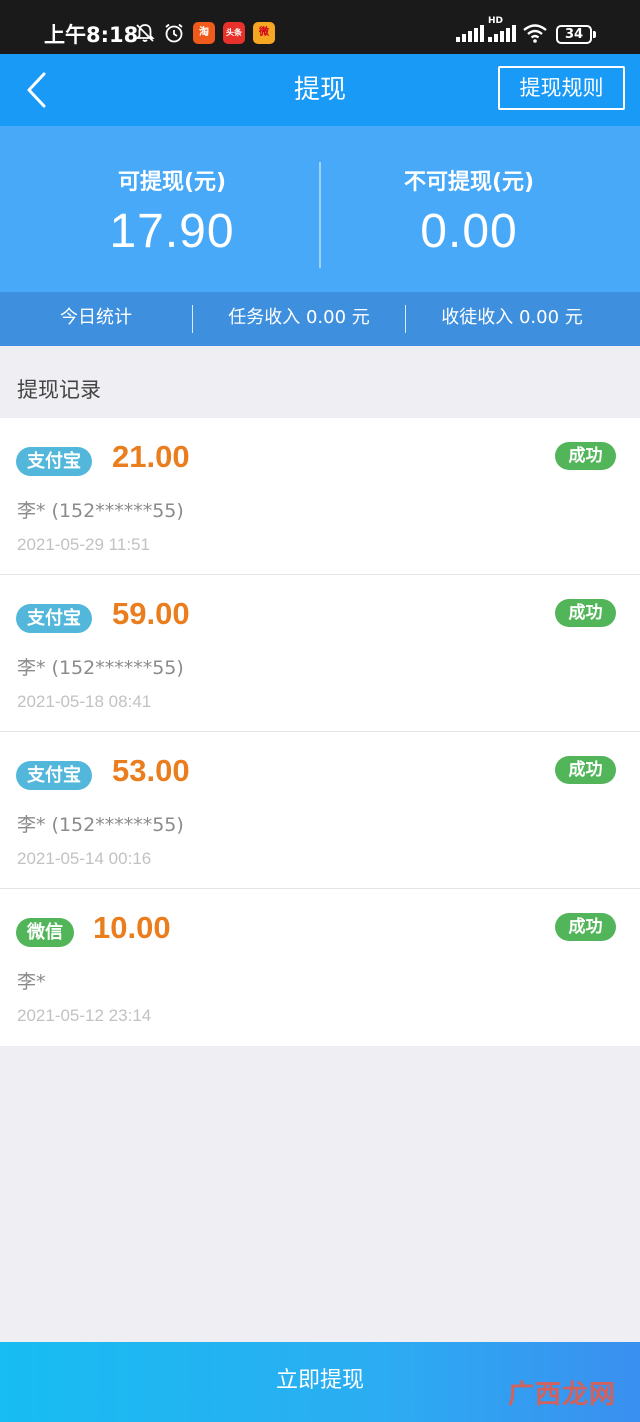  What do you see at coordinates (299, 317) in the screenshot?
I see `task-income: 任务收入 0.00 元` at bounding box center [299, 317].